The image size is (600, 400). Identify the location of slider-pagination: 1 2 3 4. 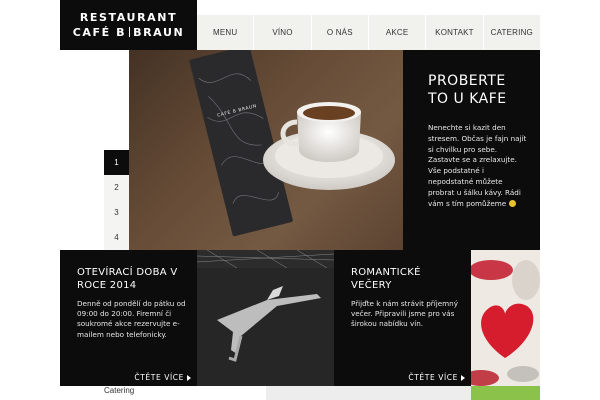
(116, 200).